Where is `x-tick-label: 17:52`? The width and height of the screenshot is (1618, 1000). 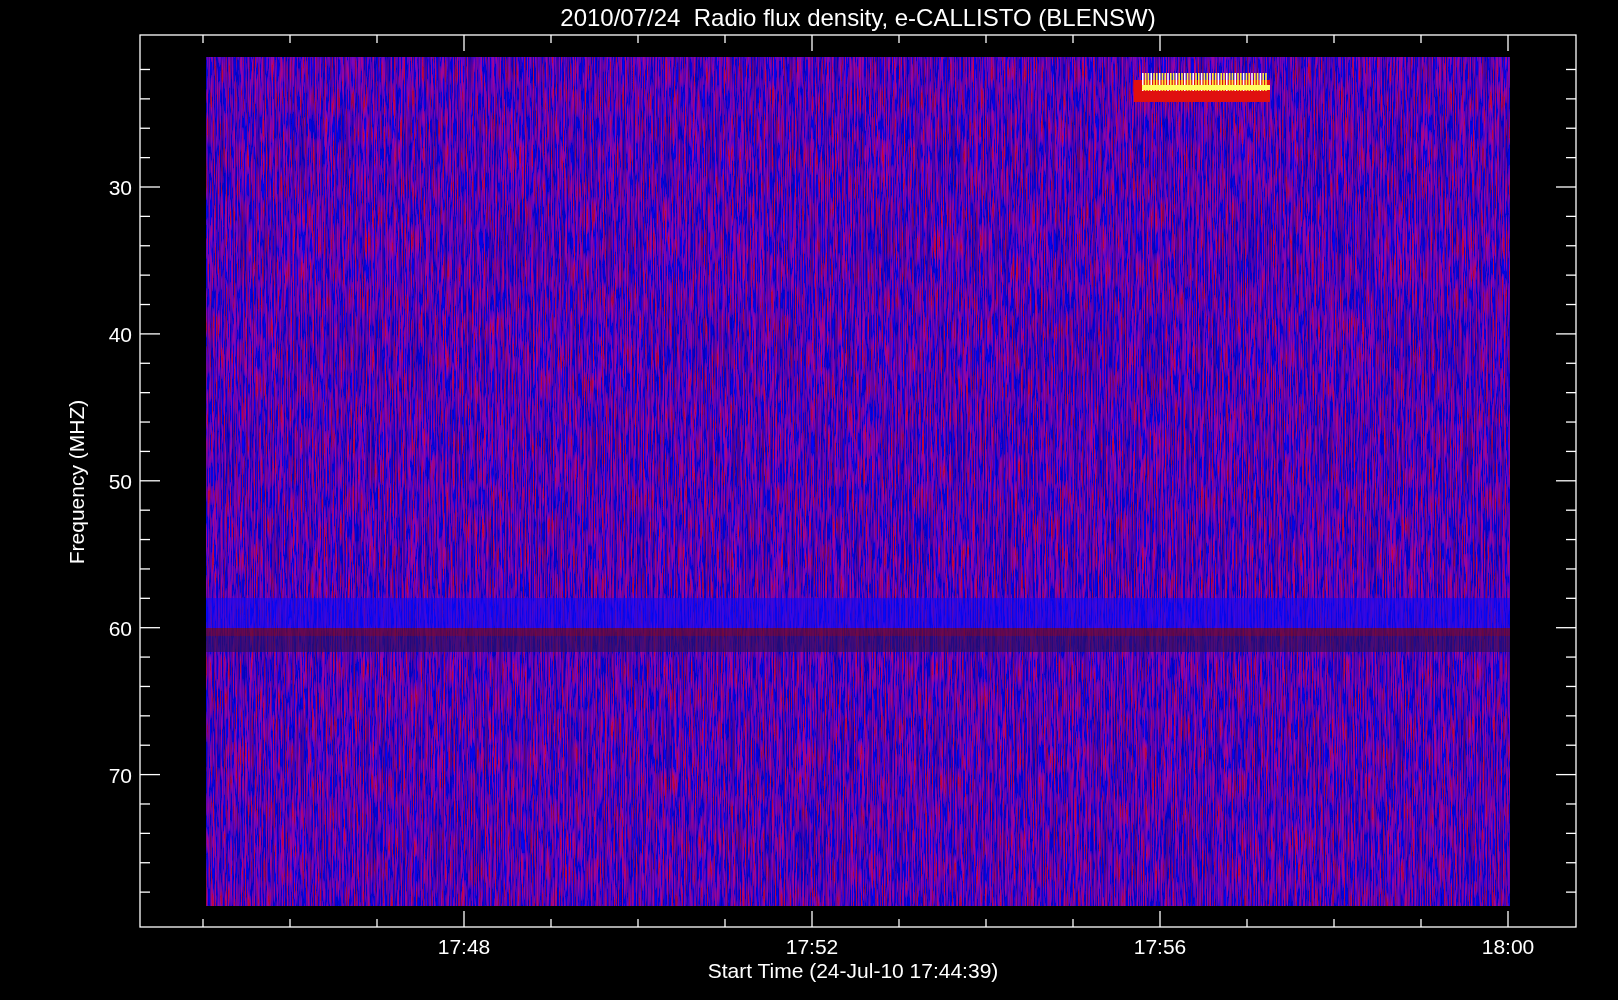 x-tick-label: 17:52 is located at coordinates (812, 946).